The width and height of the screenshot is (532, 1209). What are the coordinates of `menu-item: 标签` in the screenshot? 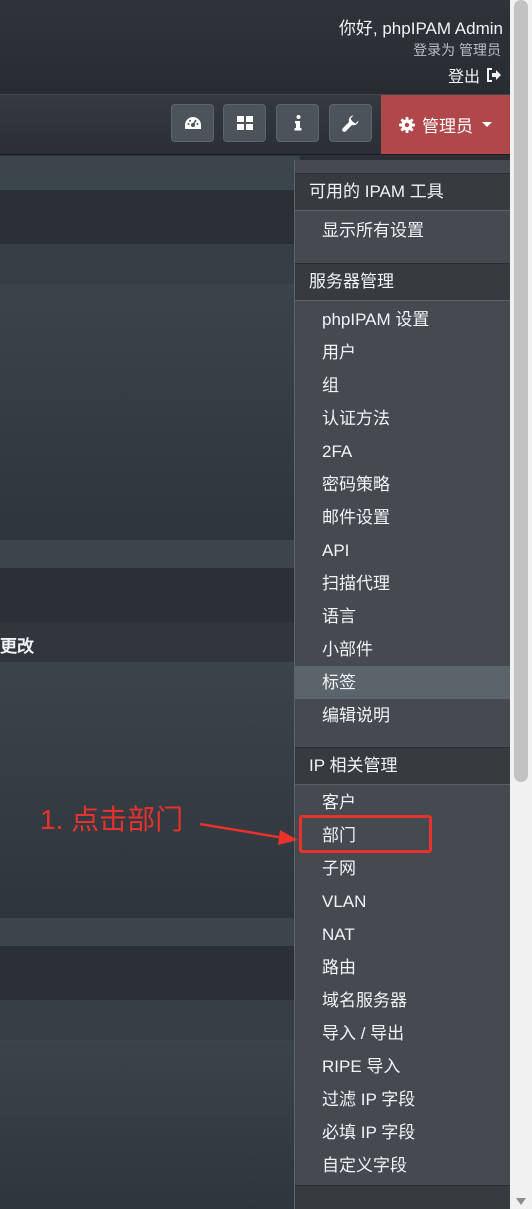 It's located at (402, 682).